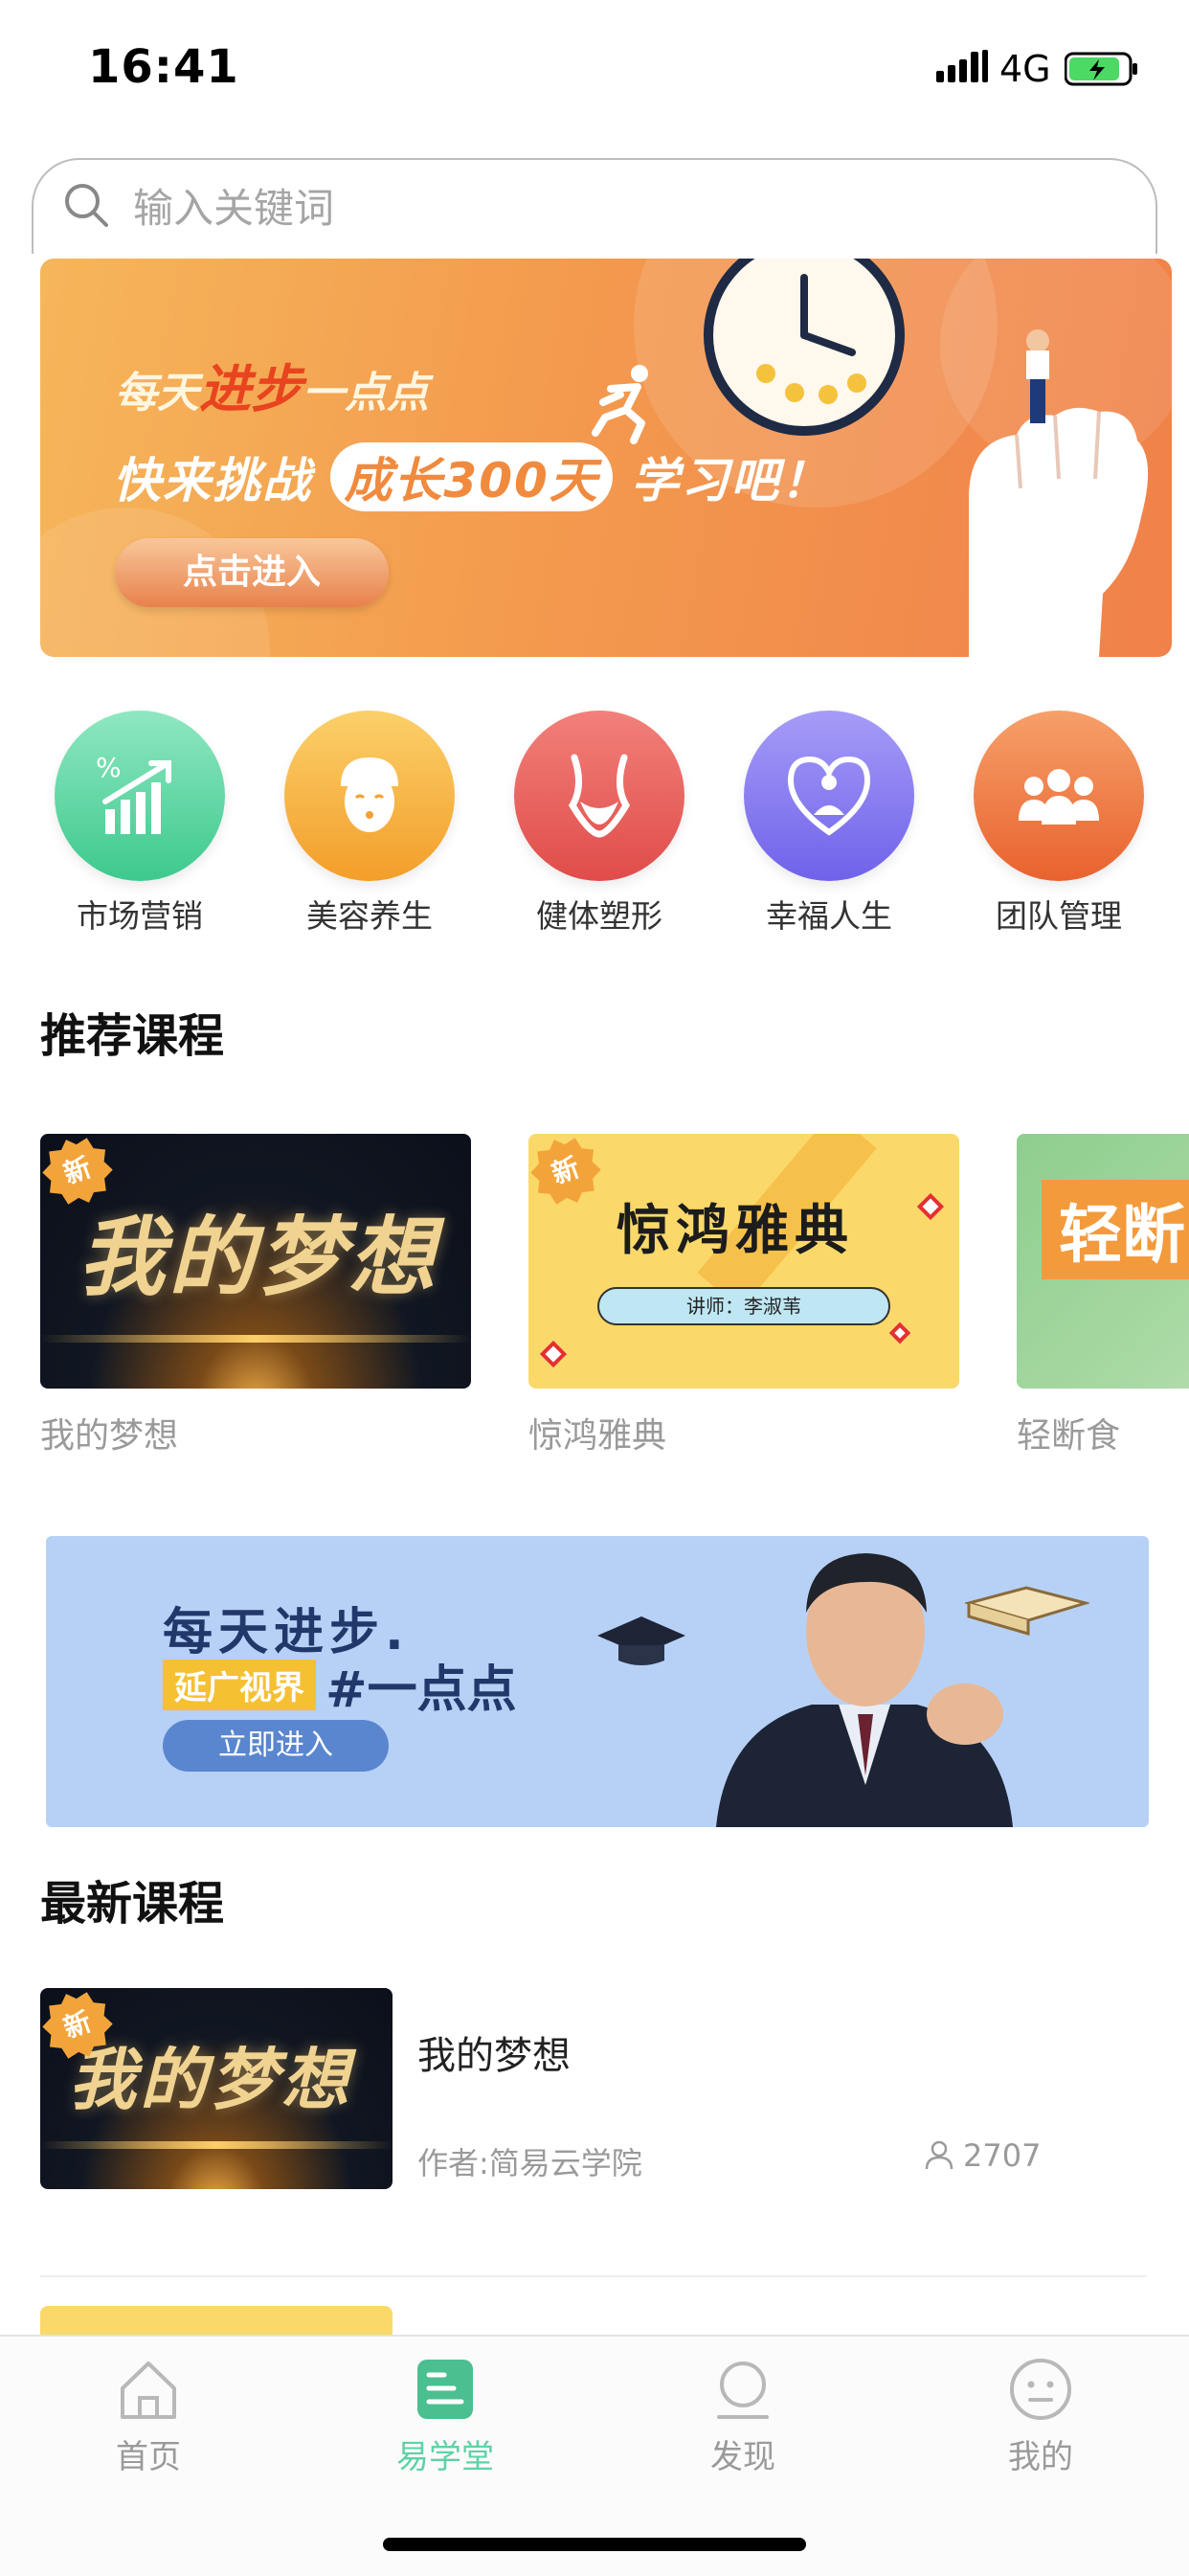  What do you see at coordinates (641, 1640) in the screenshot?
I see `graduation-cap-icon` at bounding box center [641, 1640].